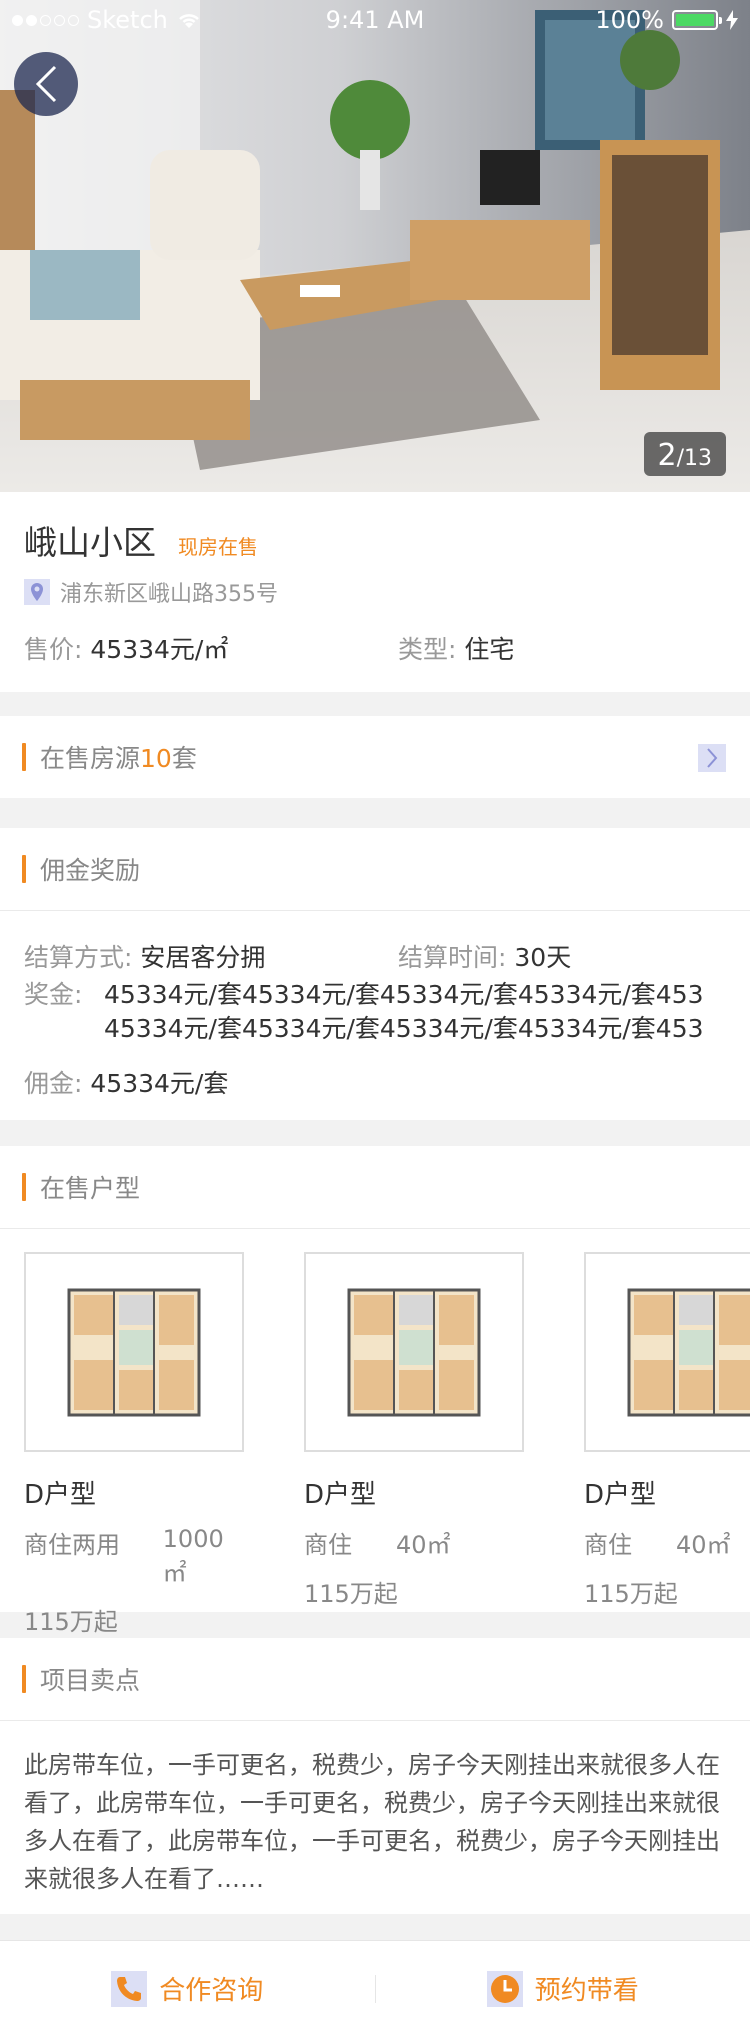  Describe the element at coordinates (375, 1187) in the screenshot. I see `units-header: 在售户型` at that location.